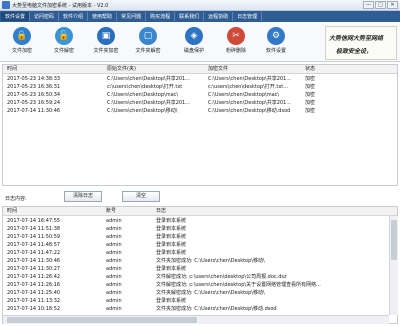  Describe the element at coordinates (394, 240) in the screenshot. I see `scrollbar-thumb` at that location.